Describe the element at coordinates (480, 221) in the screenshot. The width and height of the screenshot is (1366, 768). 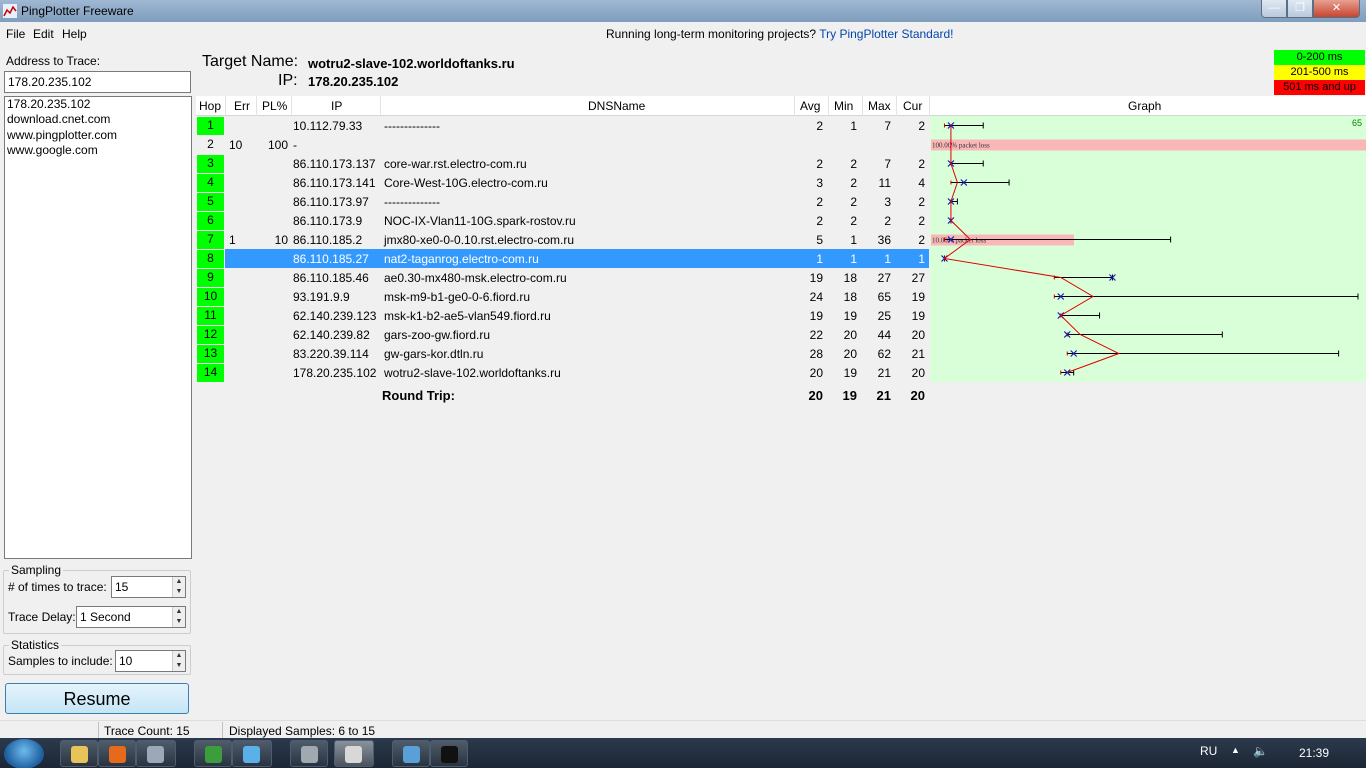
I see `hop-dnsname: NOC-IX-Vlan11-10G.spark-rostov.ru` at that location.